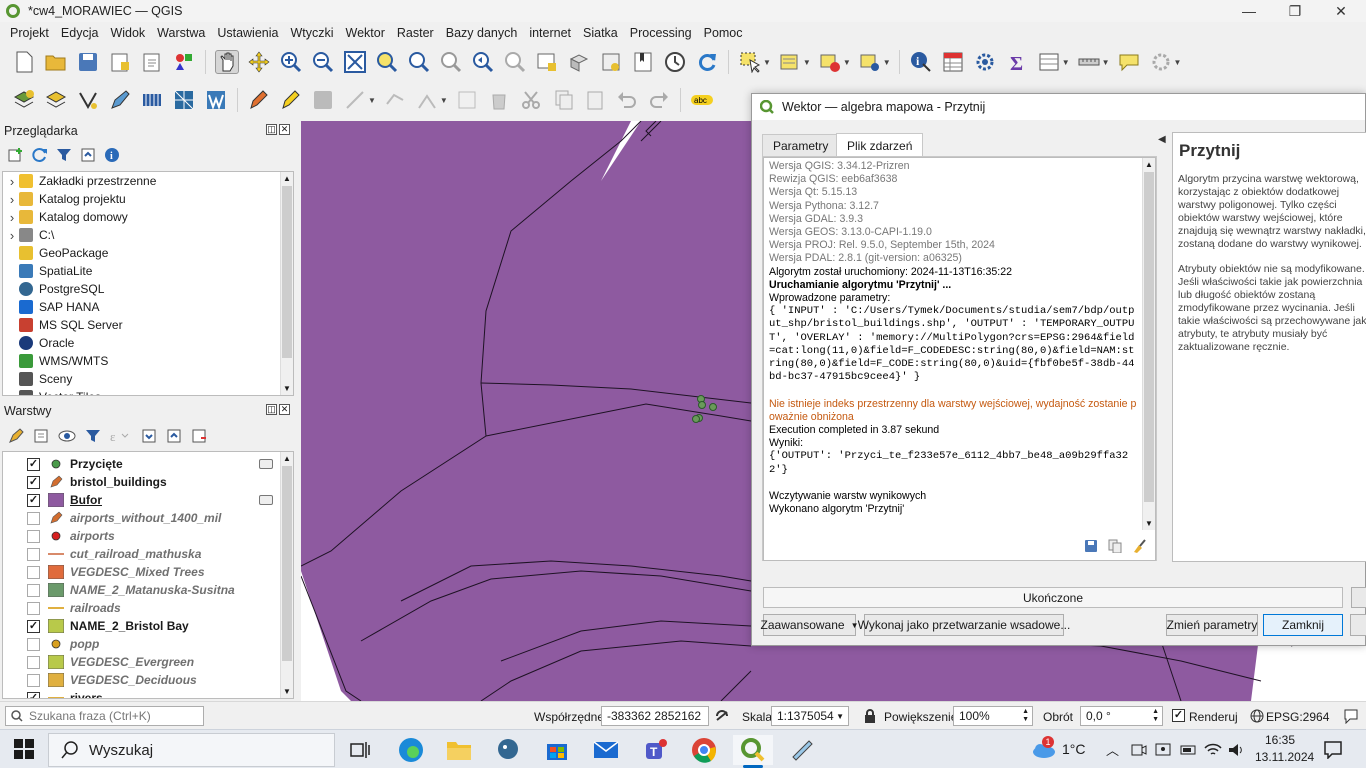  Describe the element at coordinates (387, 62) in the screenshot. I see `zoom-to-selection-icon` at that location.